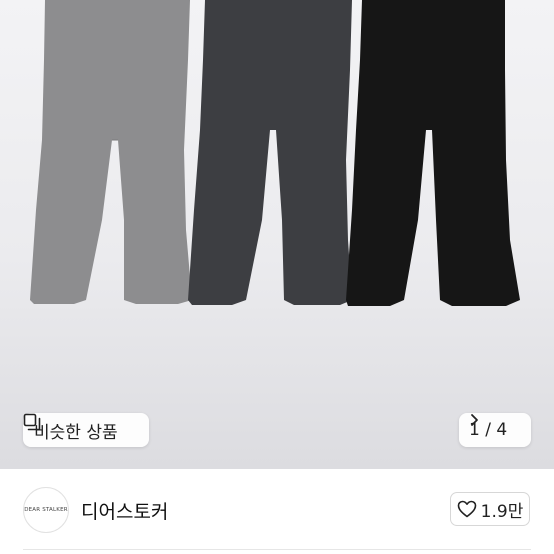 The width and height of the screenshot is (554, 554). I want to click on seller-avatar-logo: DEAR STALKER, so click(46, 510).